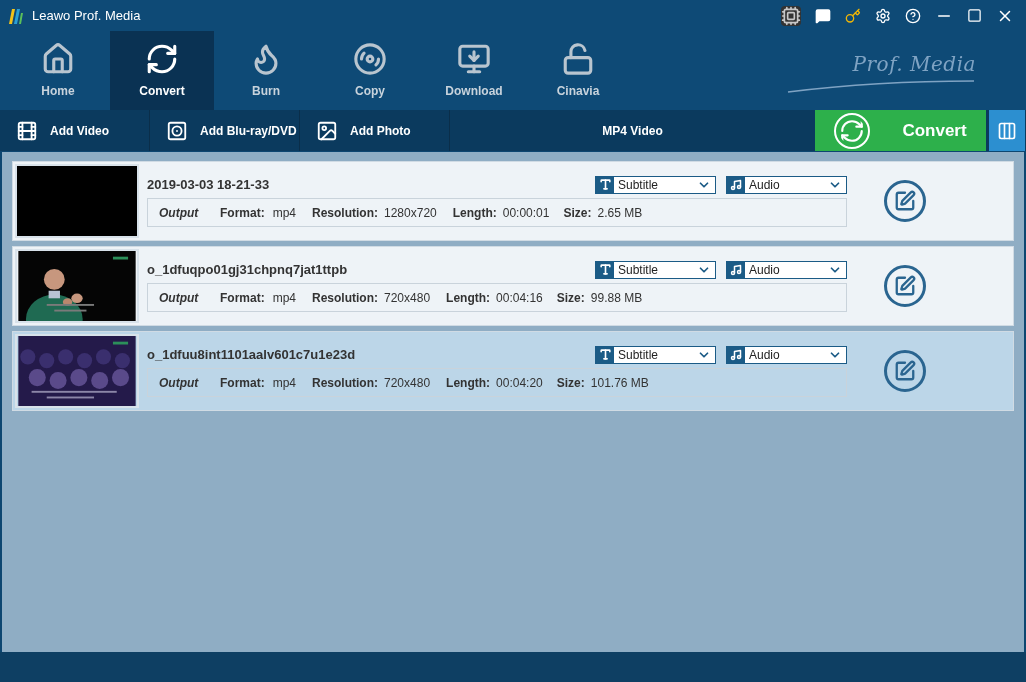  I want to click on house-icon, so click(58, 58).